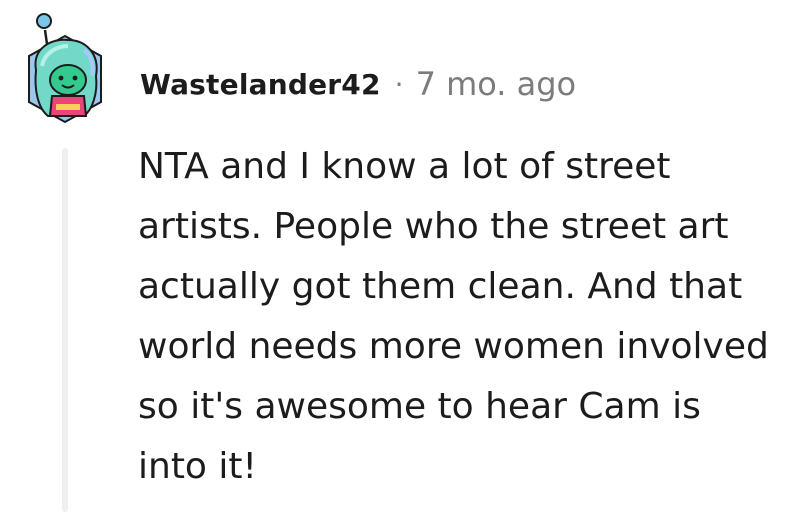 Image resolution: width=785 pixels, height=512 pixels. I want to click on author-username: Wastelander42, so click(260, 84).